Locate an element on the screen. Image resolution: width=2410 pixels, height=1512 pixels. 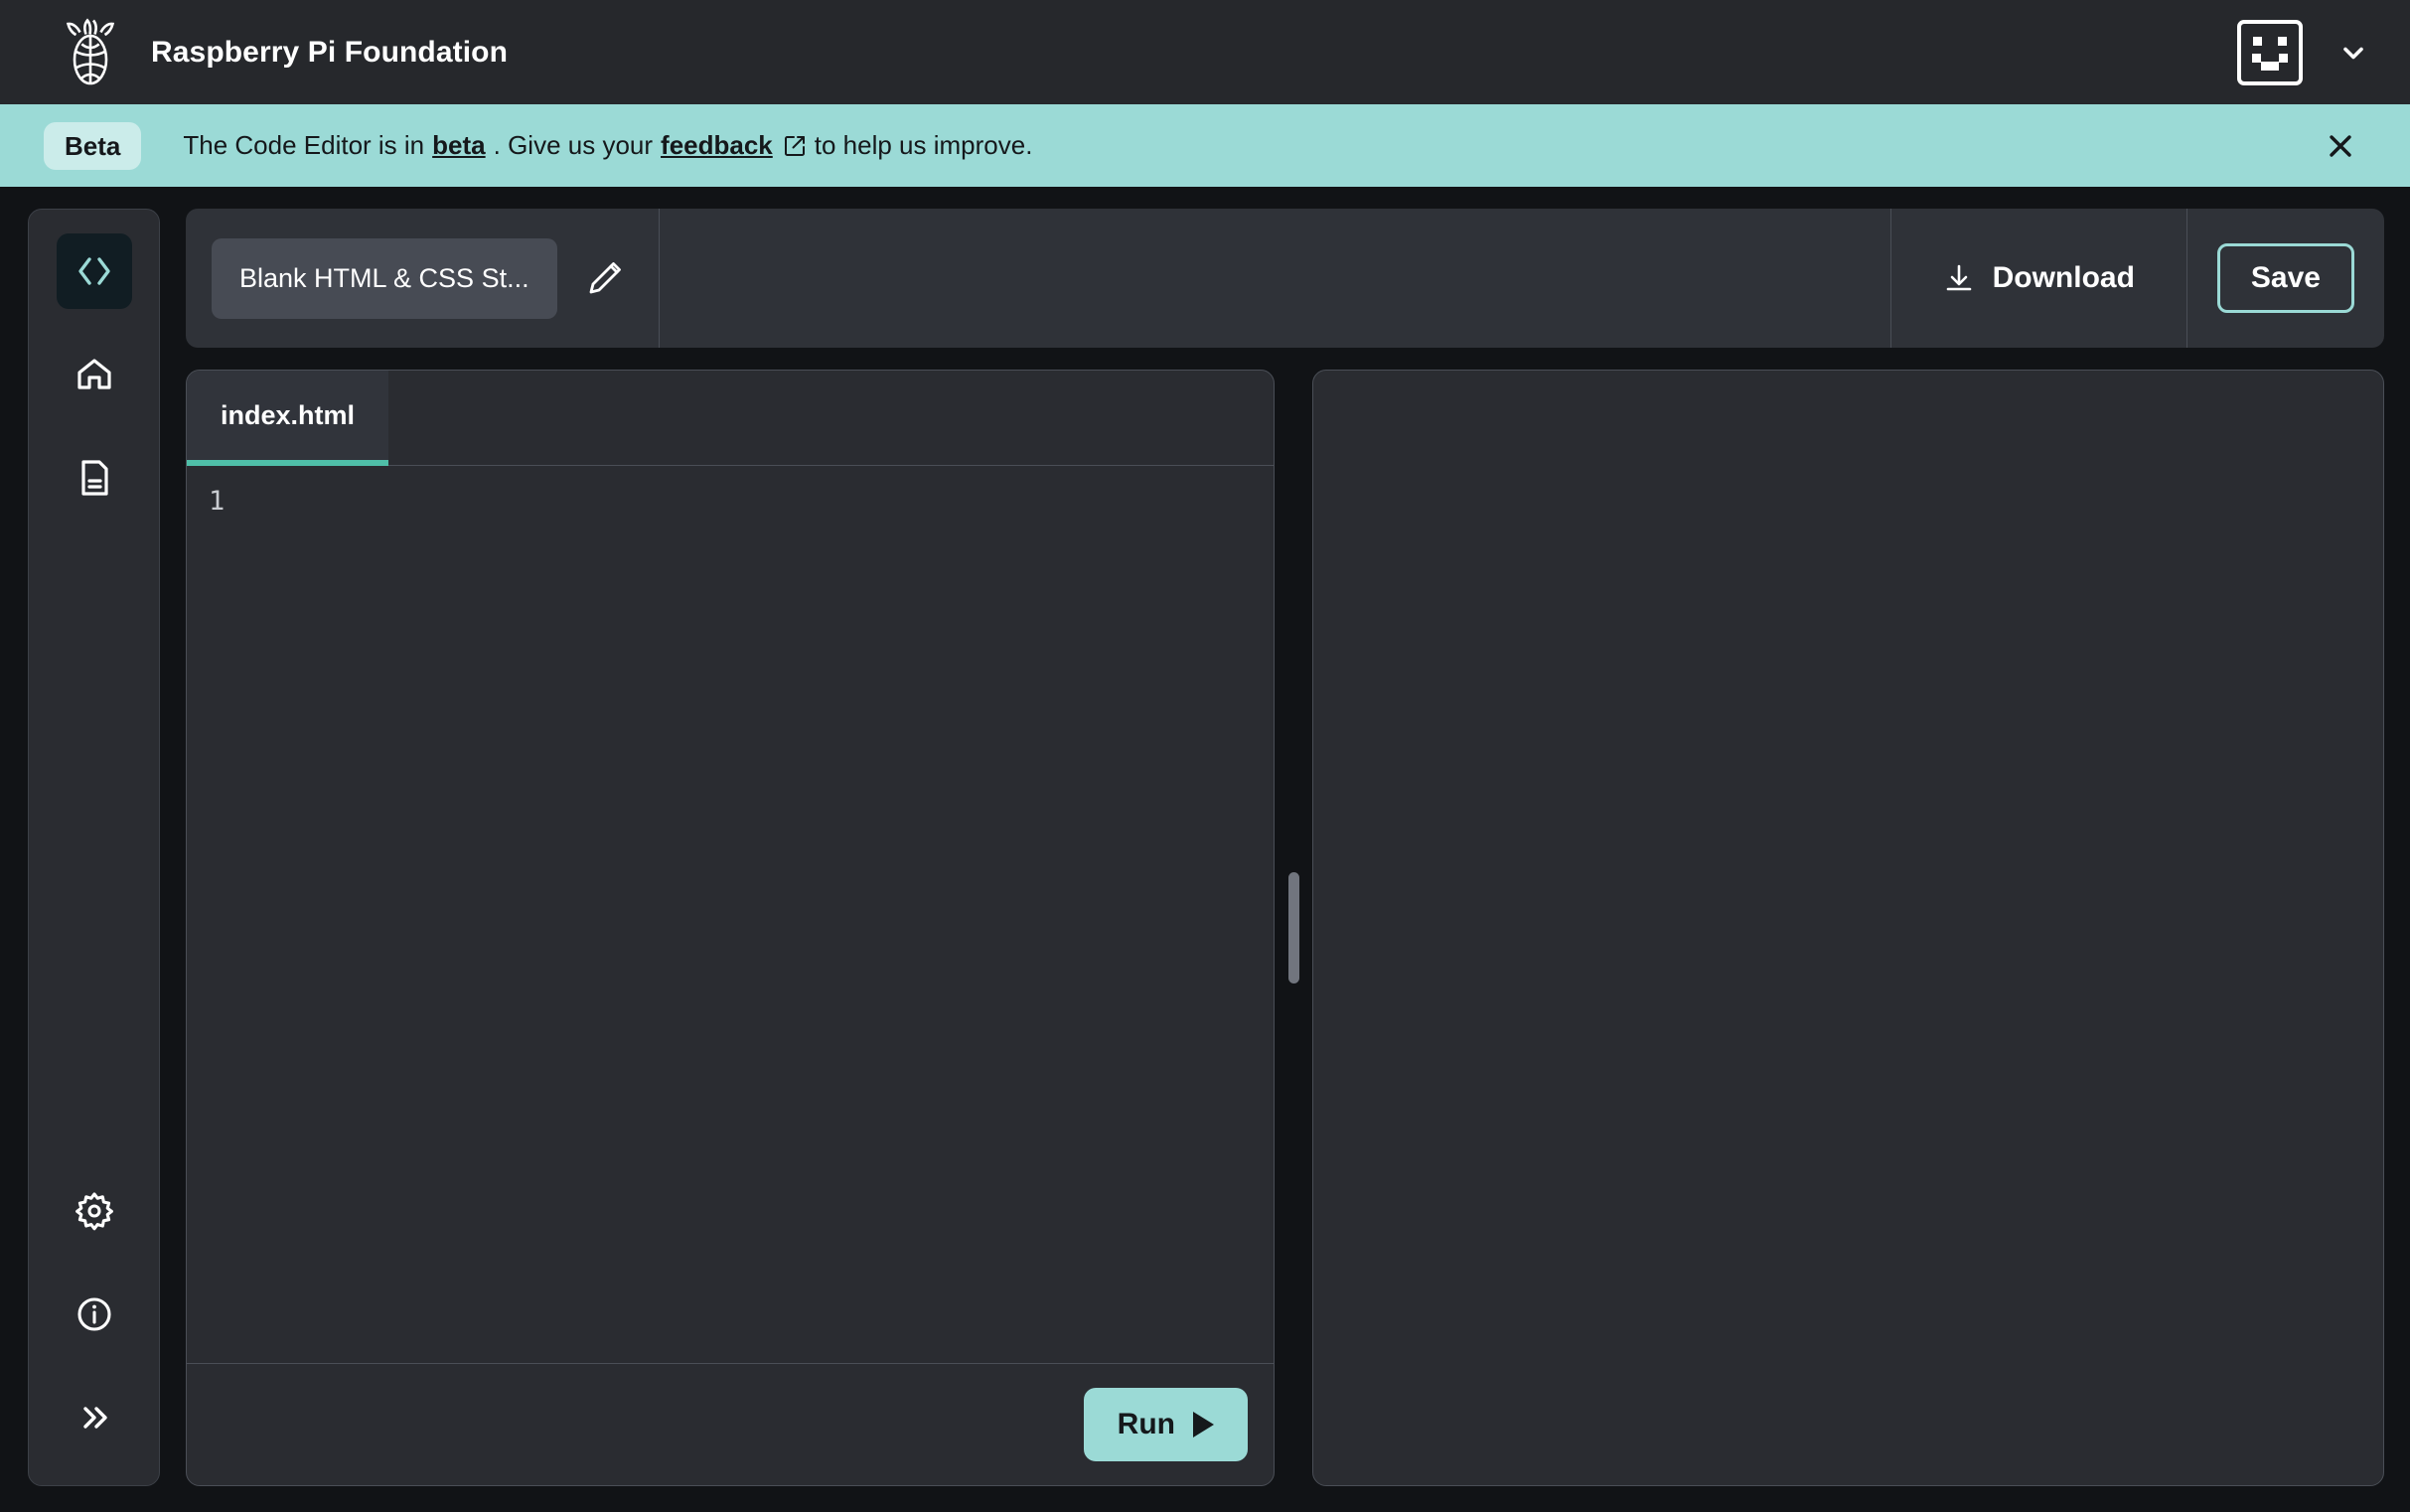
toolbar-spacer is located at coordinates (1275, 278).